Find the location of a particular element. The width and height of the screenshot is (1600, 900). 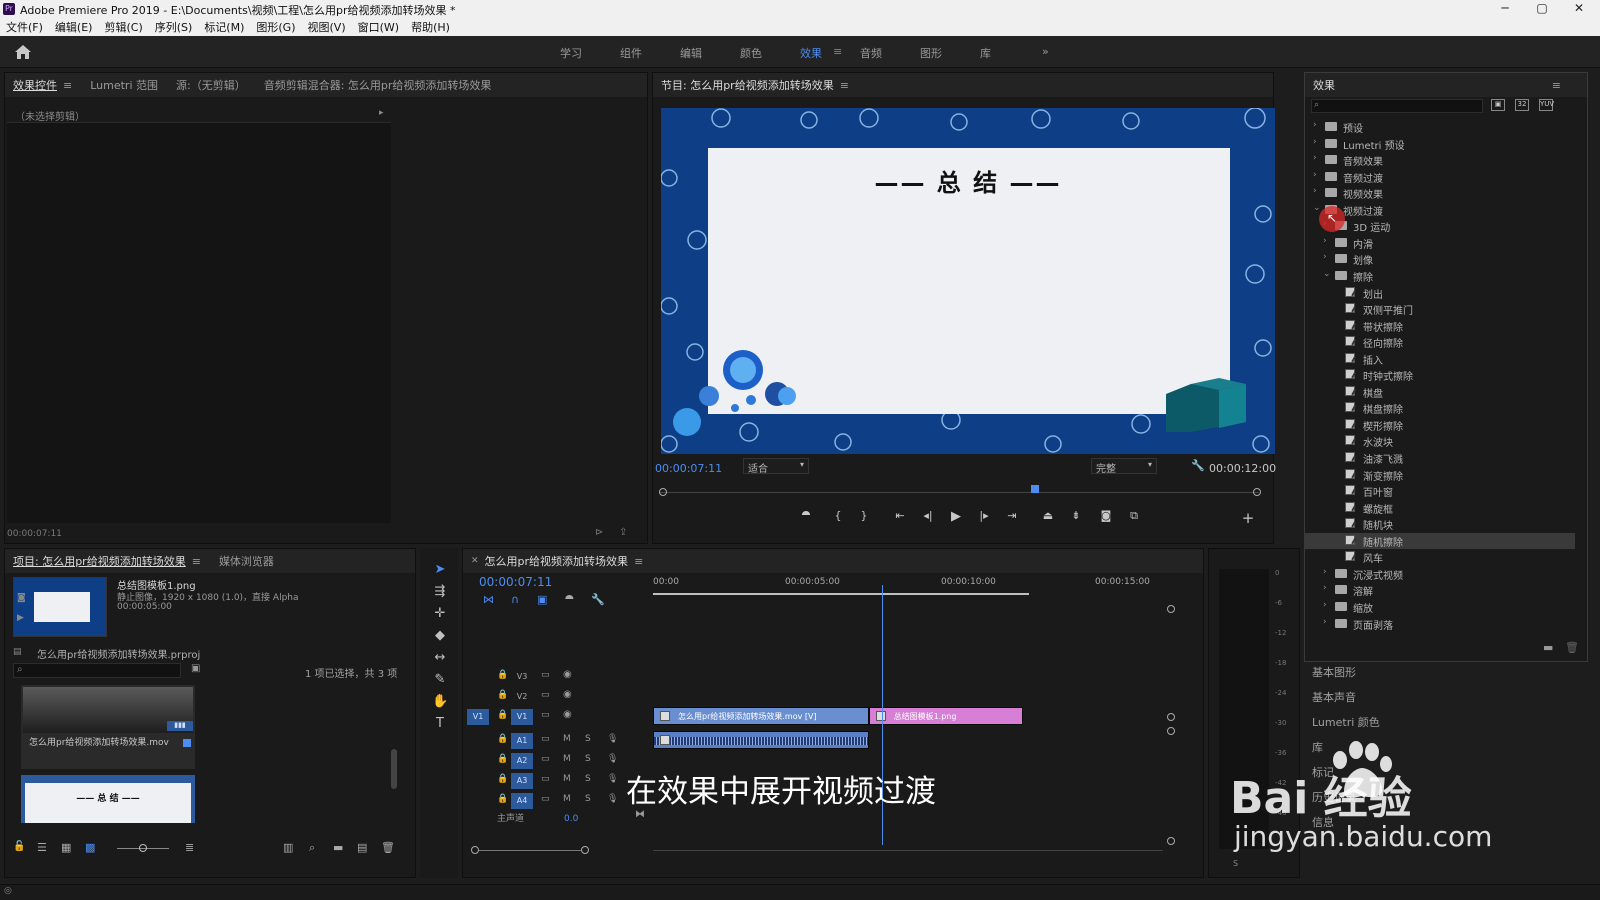

track-header-v1: 🔒 V1 ▭ ◉ is located at coordinates (558, 717).